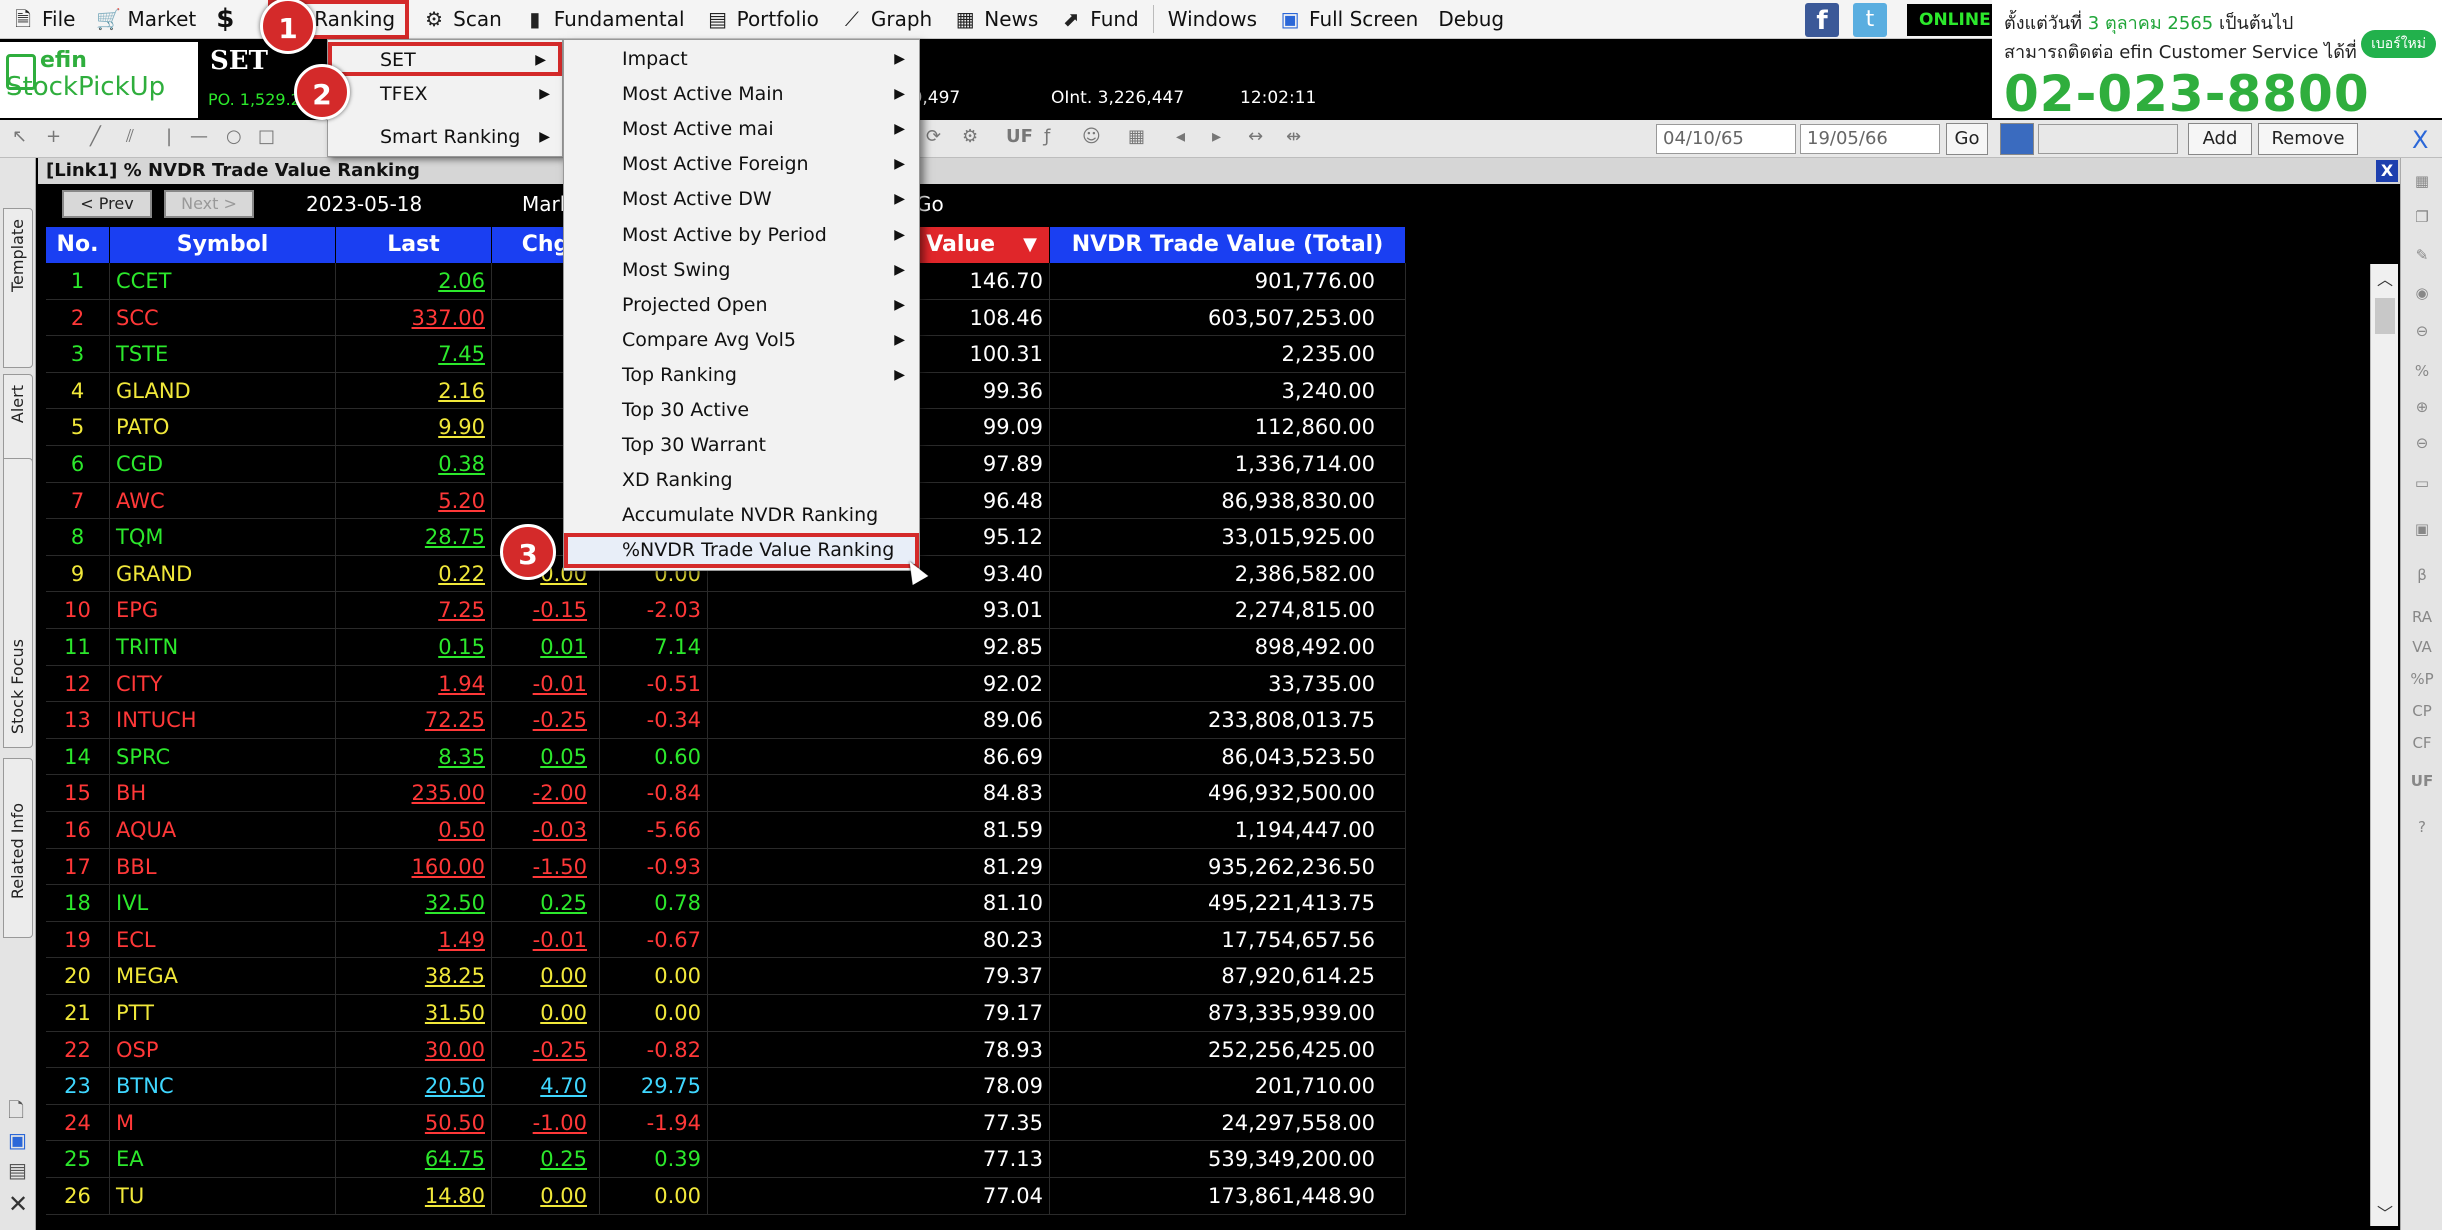  Describe the element at coordinates (223, 354) in the screenshot. I see `cell-symbol: TSTE` at that location.